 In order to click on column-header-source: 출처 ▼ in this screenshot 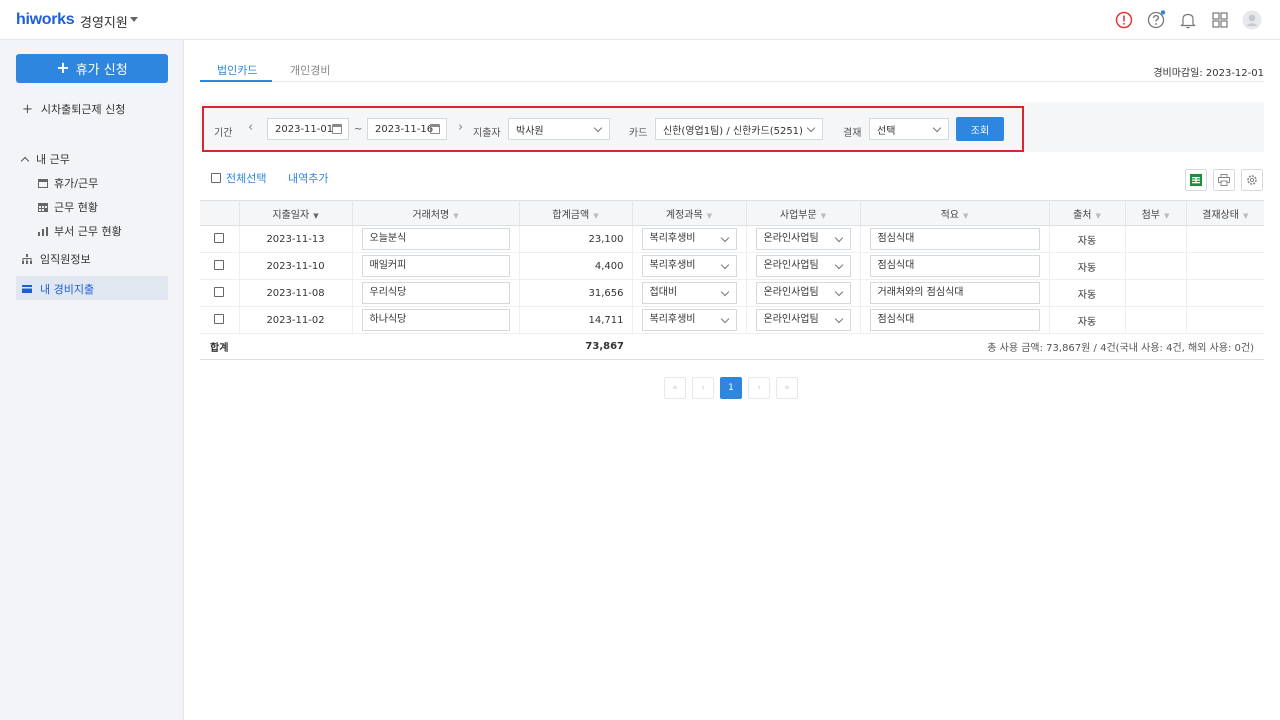, I will do `click(1087, 213)`.